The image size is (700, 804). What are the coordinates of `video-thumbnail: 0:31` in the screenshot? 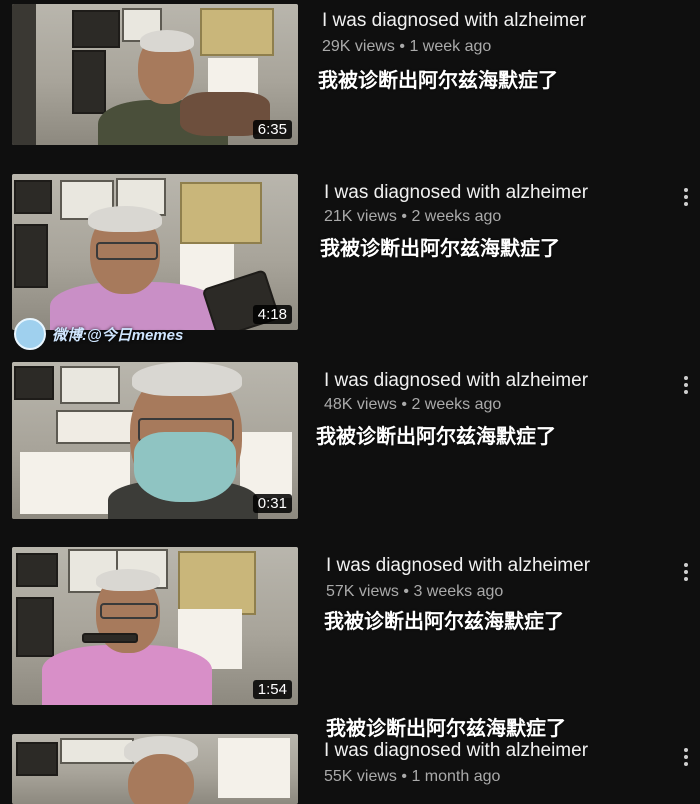 It's located at (155, 440).